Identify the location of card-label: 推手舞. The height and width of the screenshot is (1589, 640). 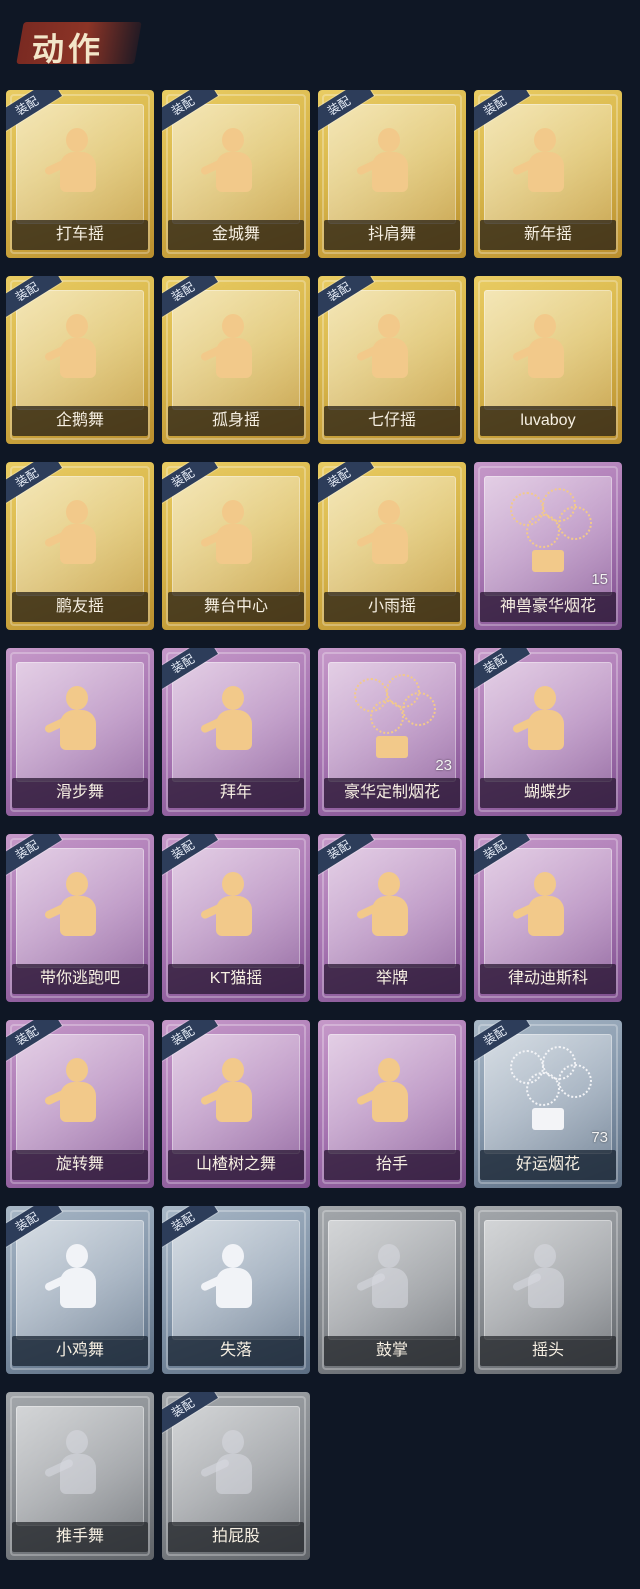
(79, 1536).